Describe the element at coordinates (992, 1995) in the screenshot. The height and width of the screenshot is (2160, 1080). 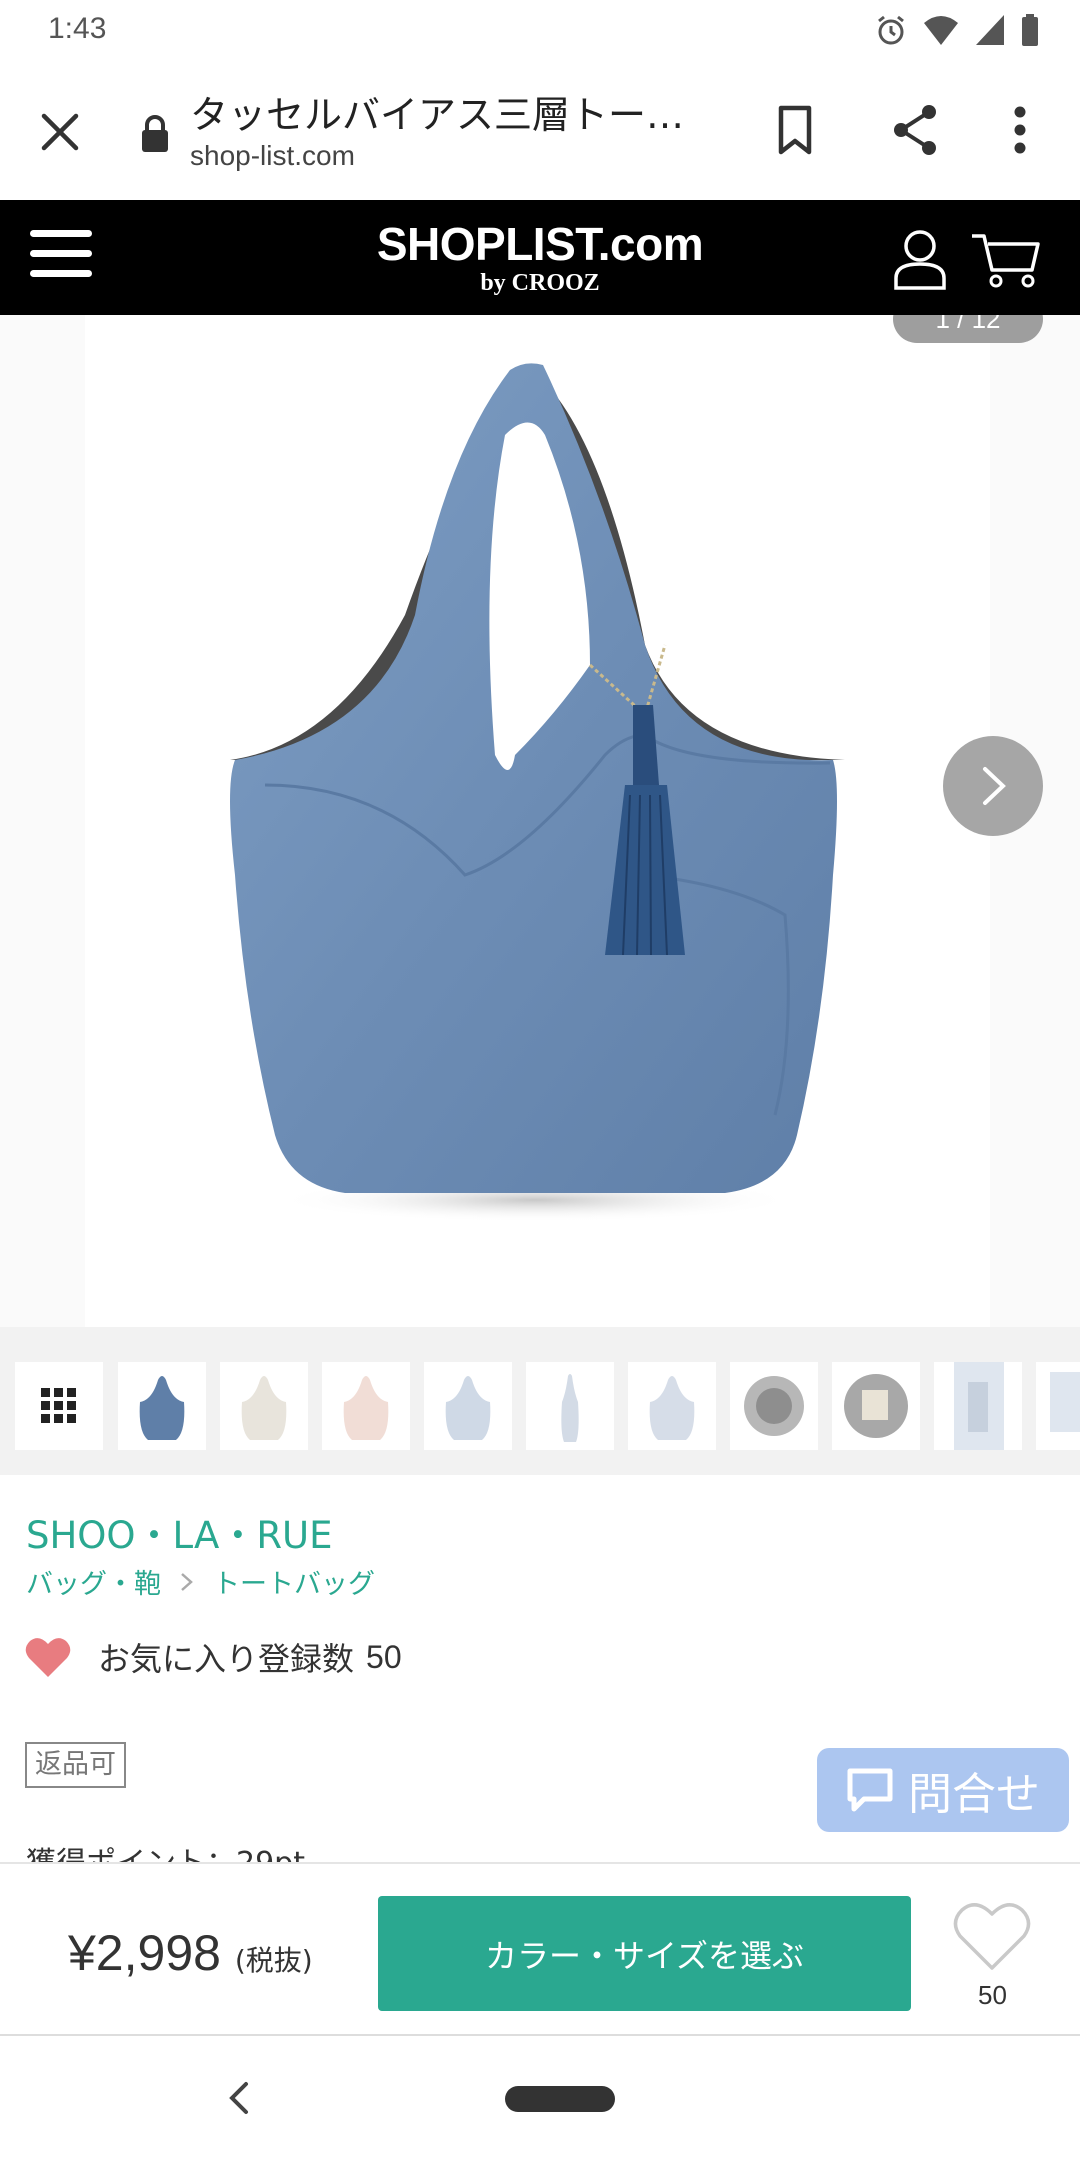
I see `favorite-button-count: 50` at that location.